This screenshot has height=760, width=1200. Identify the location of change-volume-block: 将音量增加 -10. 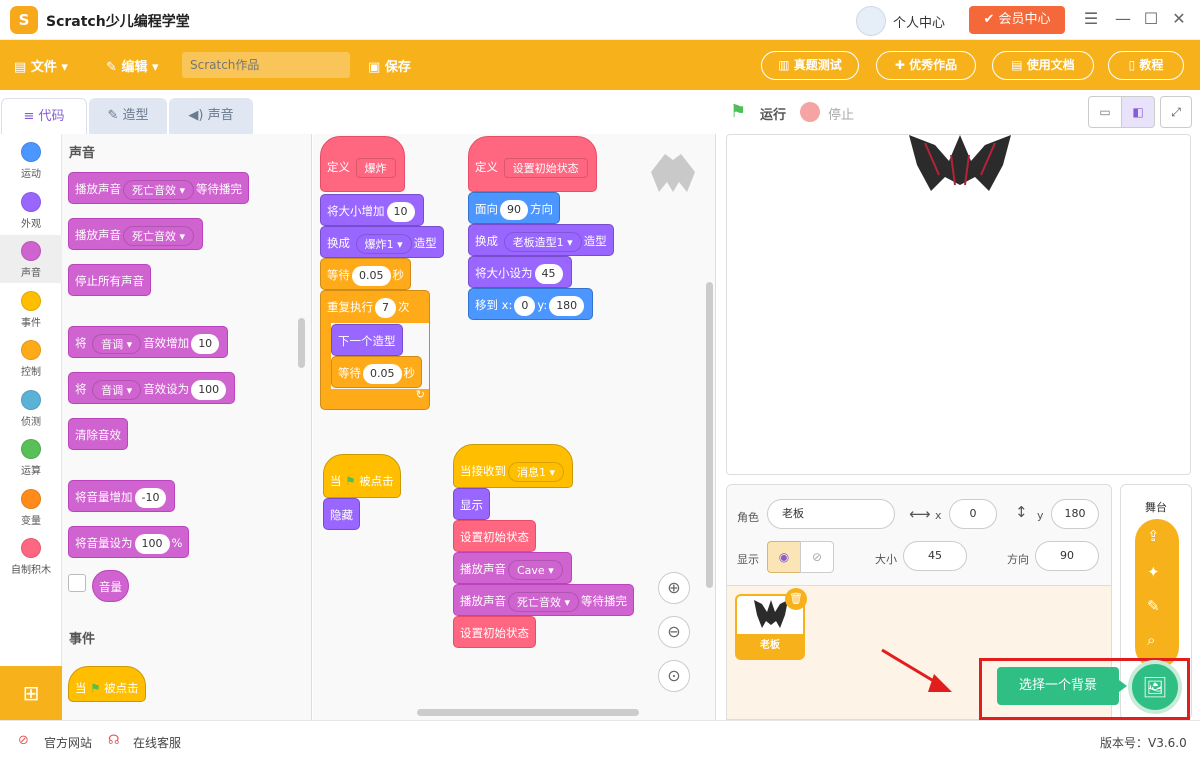
(122, 496).